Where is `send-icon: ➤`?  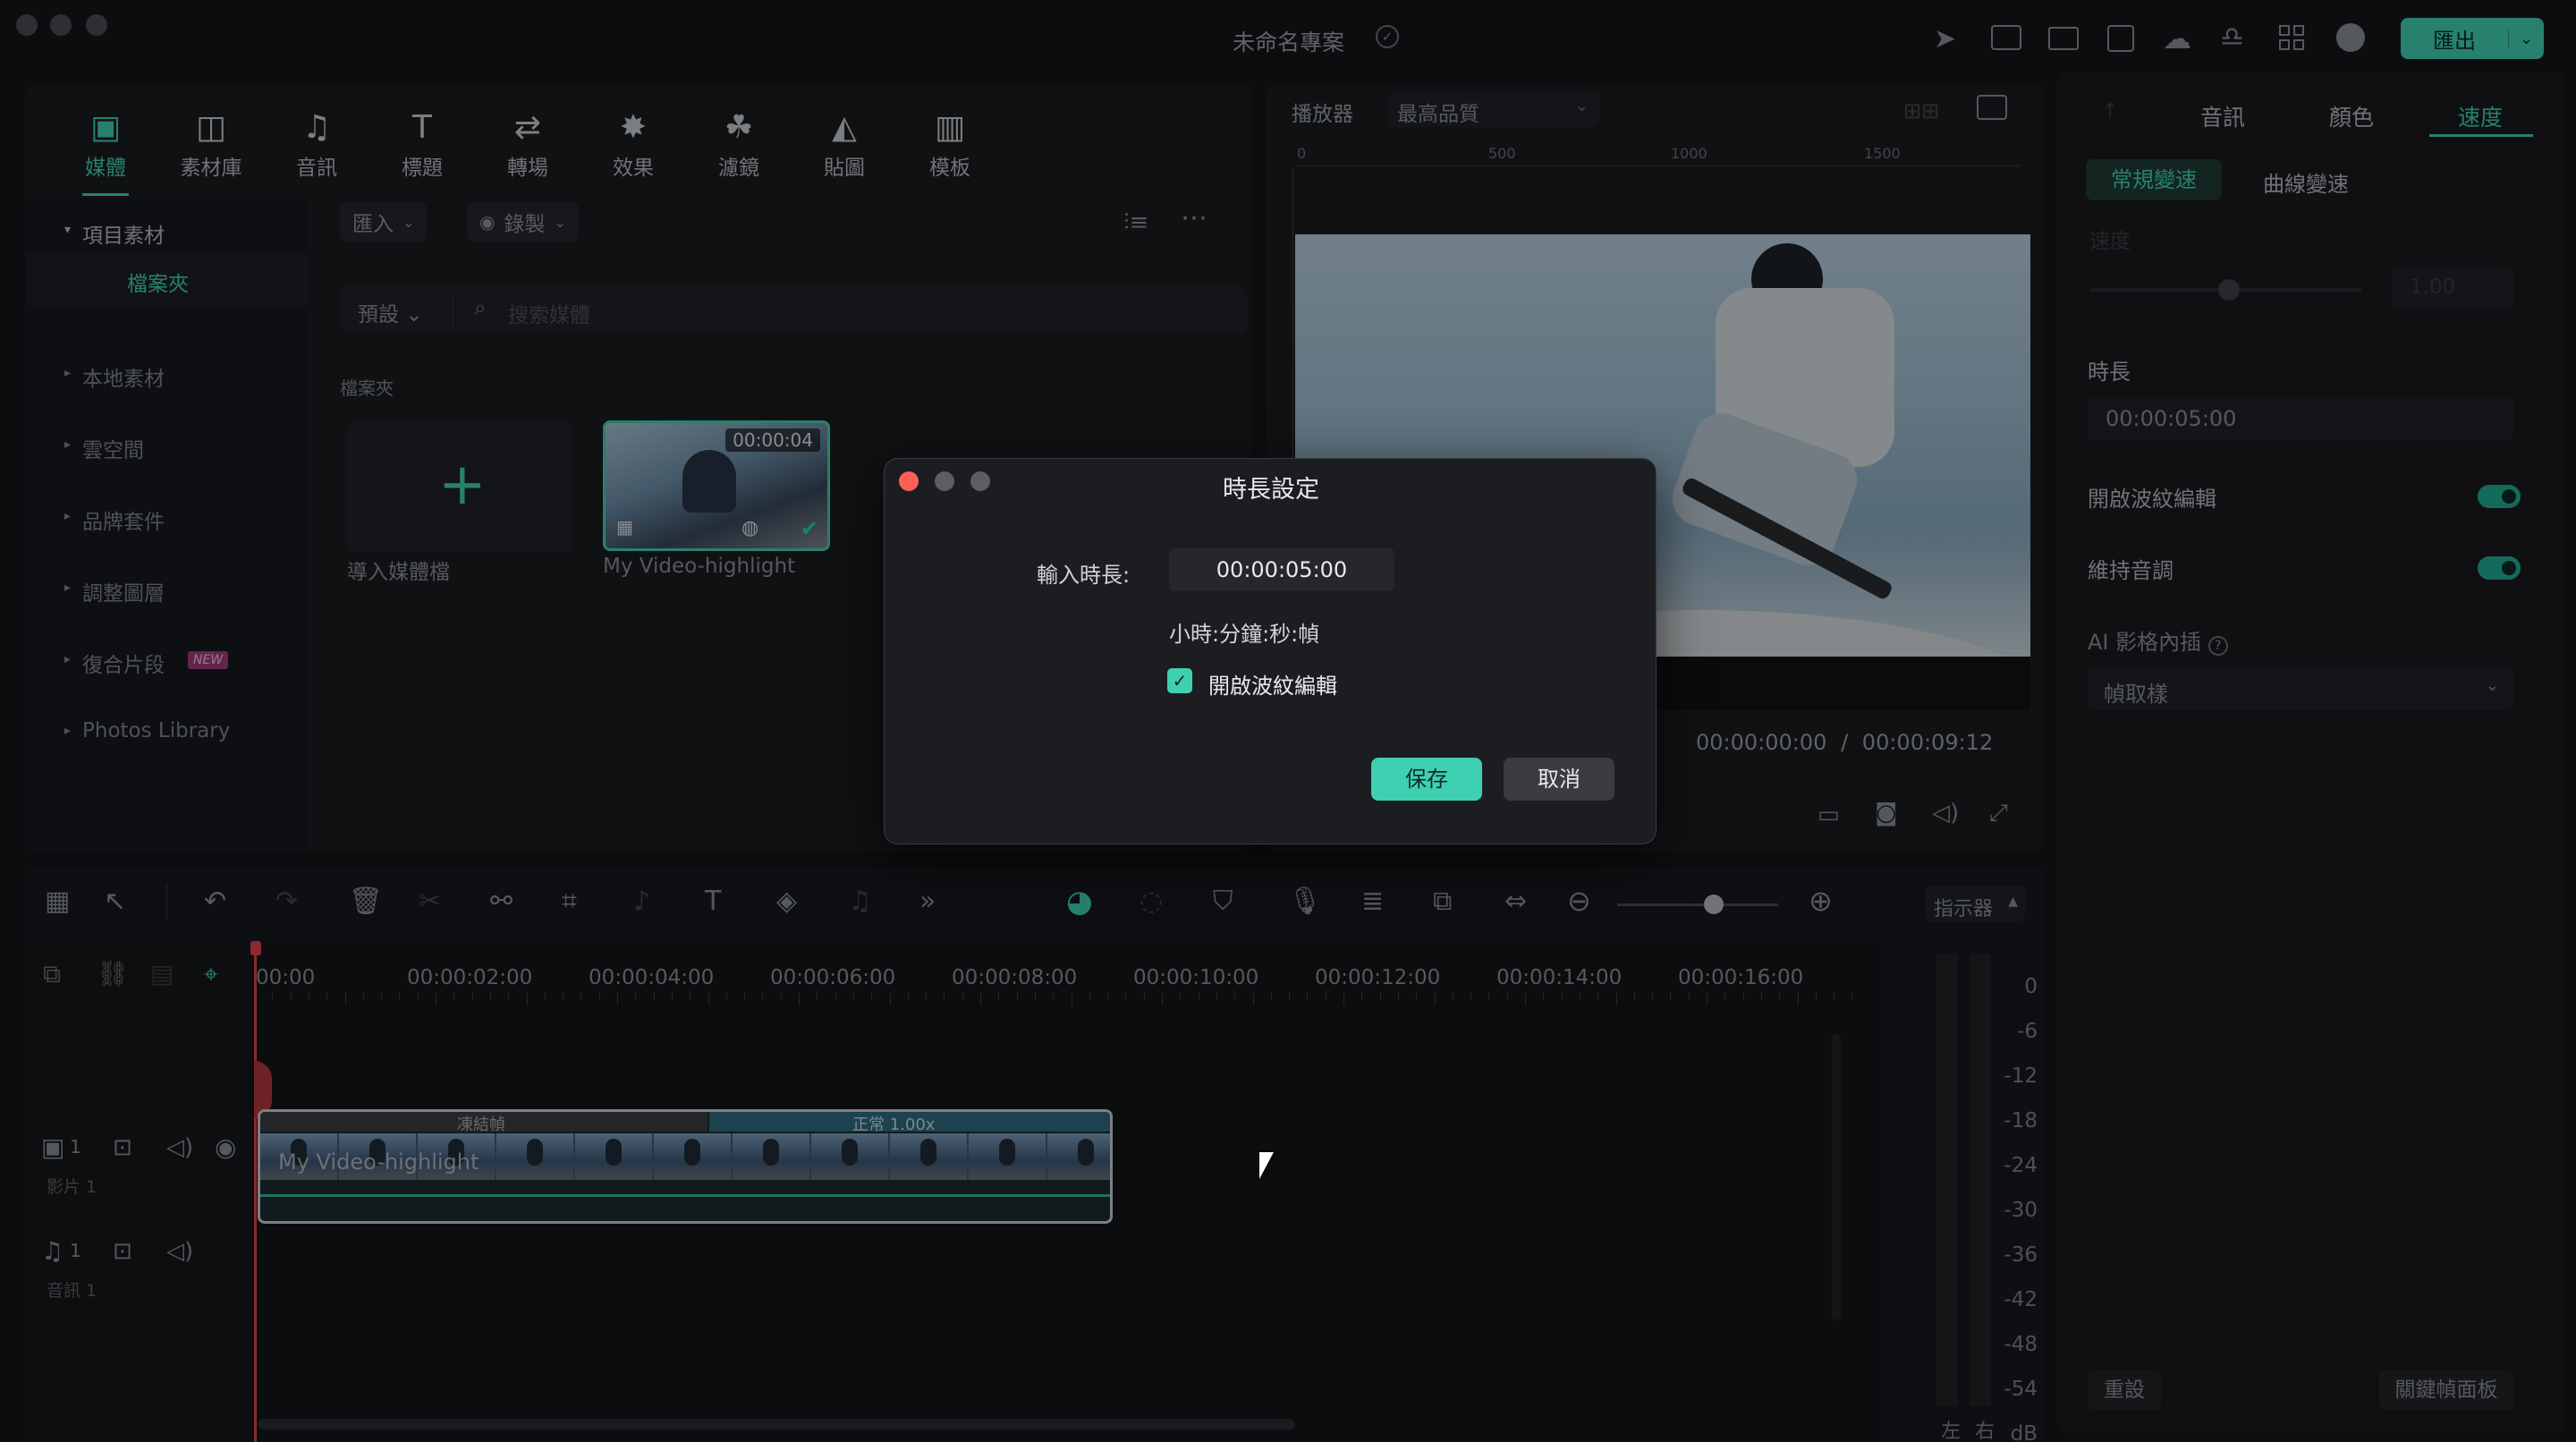 send-icon: ➤ is located at coordinates (1945, 39).